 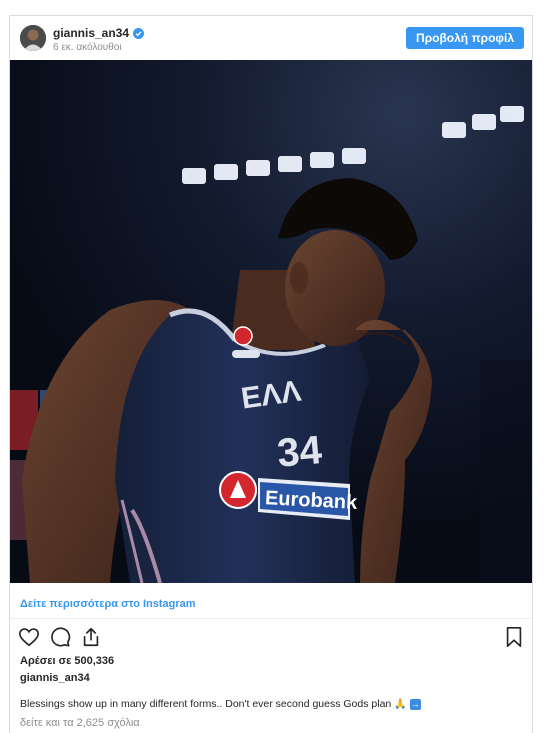 I want to click on follower-count: 6 εκ. ακόλουθοι, so click(x=87, y=47).